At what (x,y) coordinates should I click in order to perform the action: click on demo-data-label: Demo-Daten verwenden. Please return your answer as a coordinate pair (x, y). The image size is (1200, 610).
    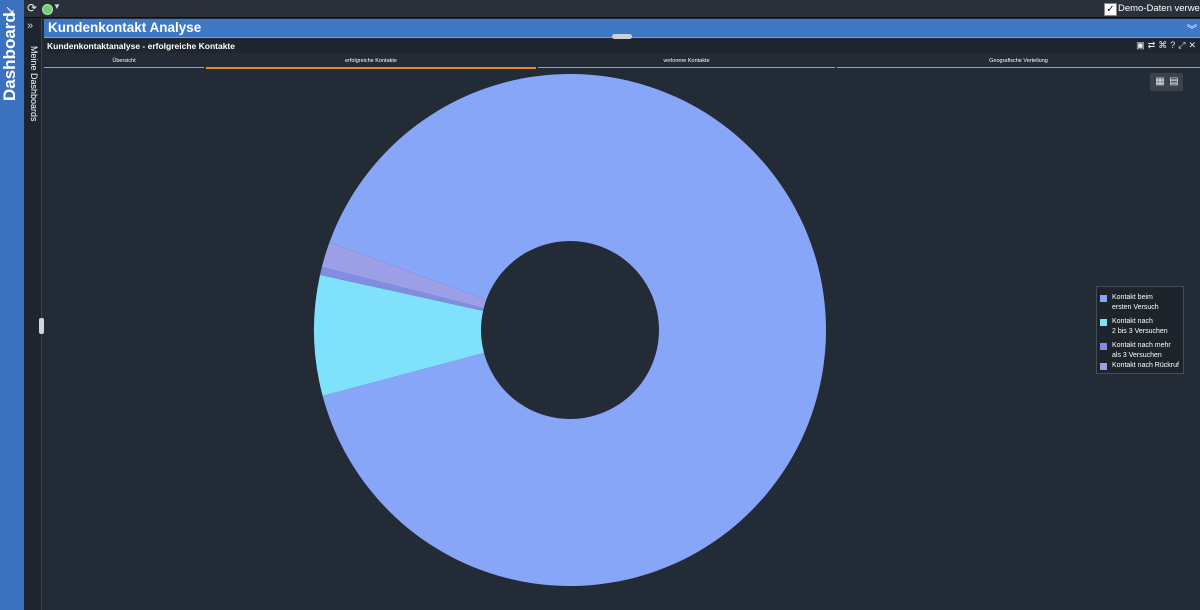
    Looking at the image, I should click on (1159, 8).